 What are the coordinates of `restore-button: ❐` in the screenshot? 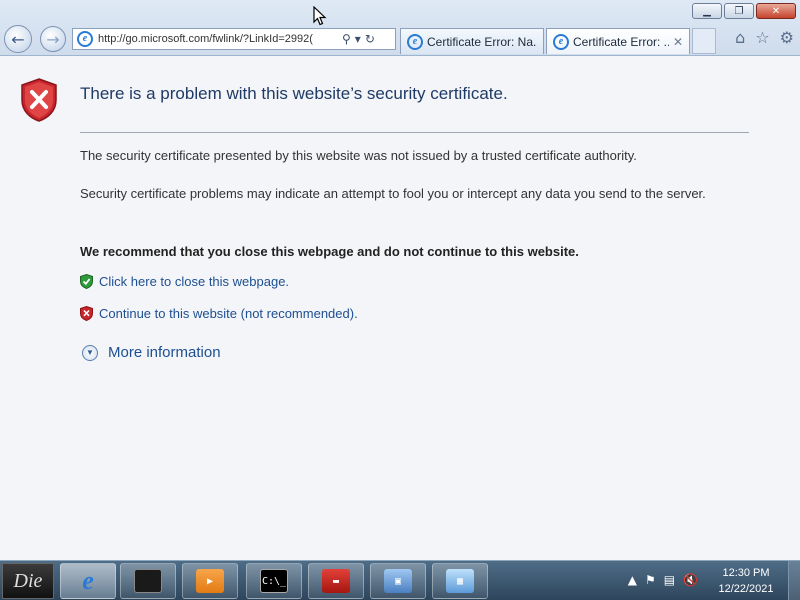 It's located at (739, 11).